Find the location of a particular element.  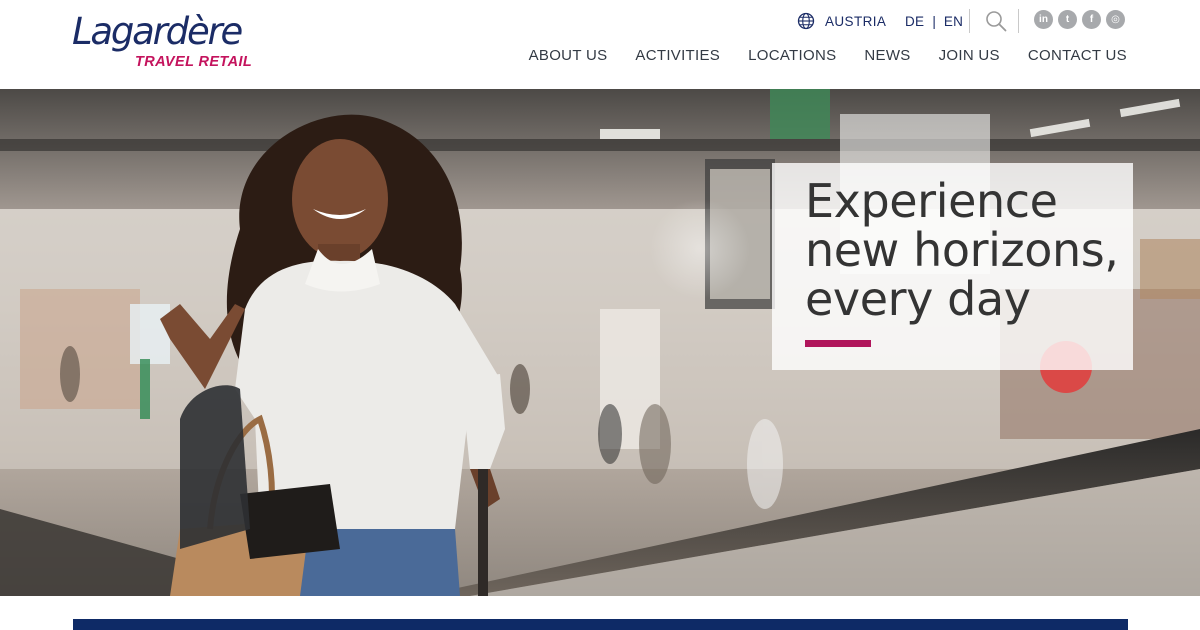

language-switcher: DE | EN is located at coordinates (934, 21).